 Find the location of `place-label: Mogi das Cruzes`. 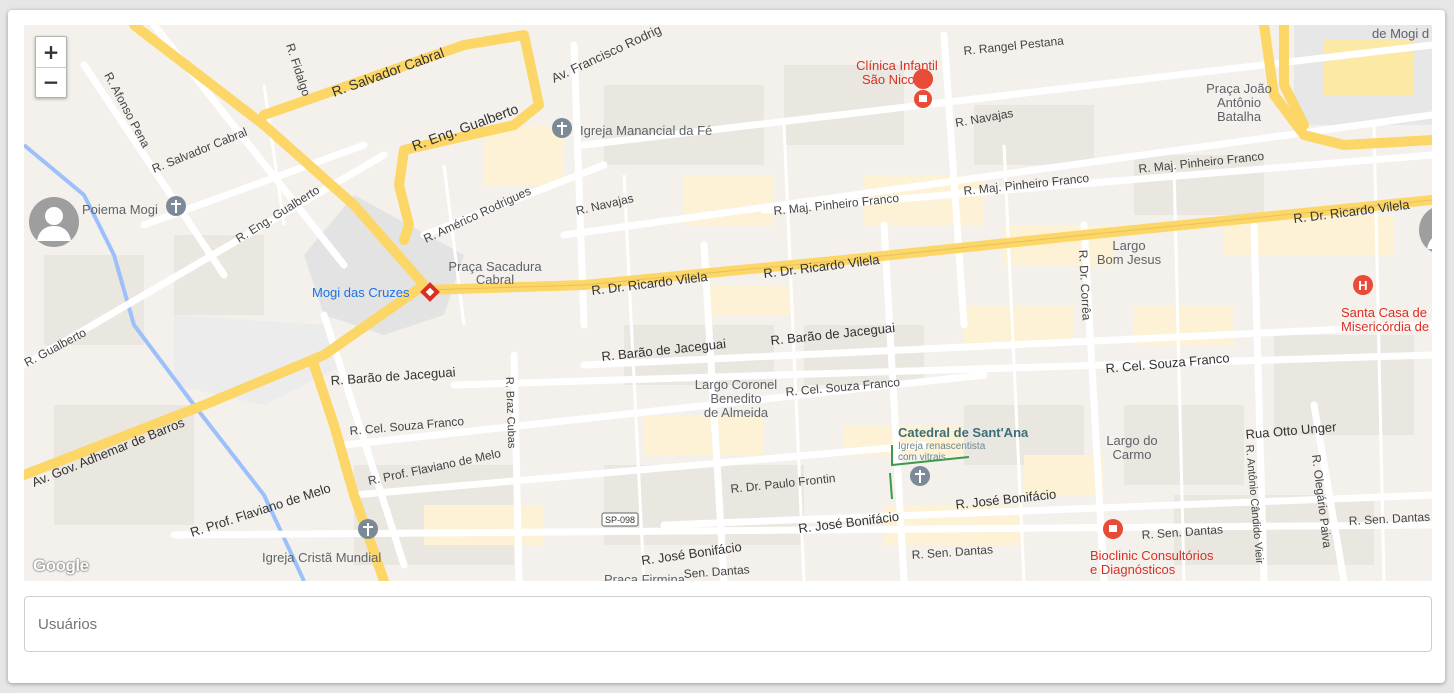

place-label: Mogi das Cruzes is located at coordinates (361, 292).